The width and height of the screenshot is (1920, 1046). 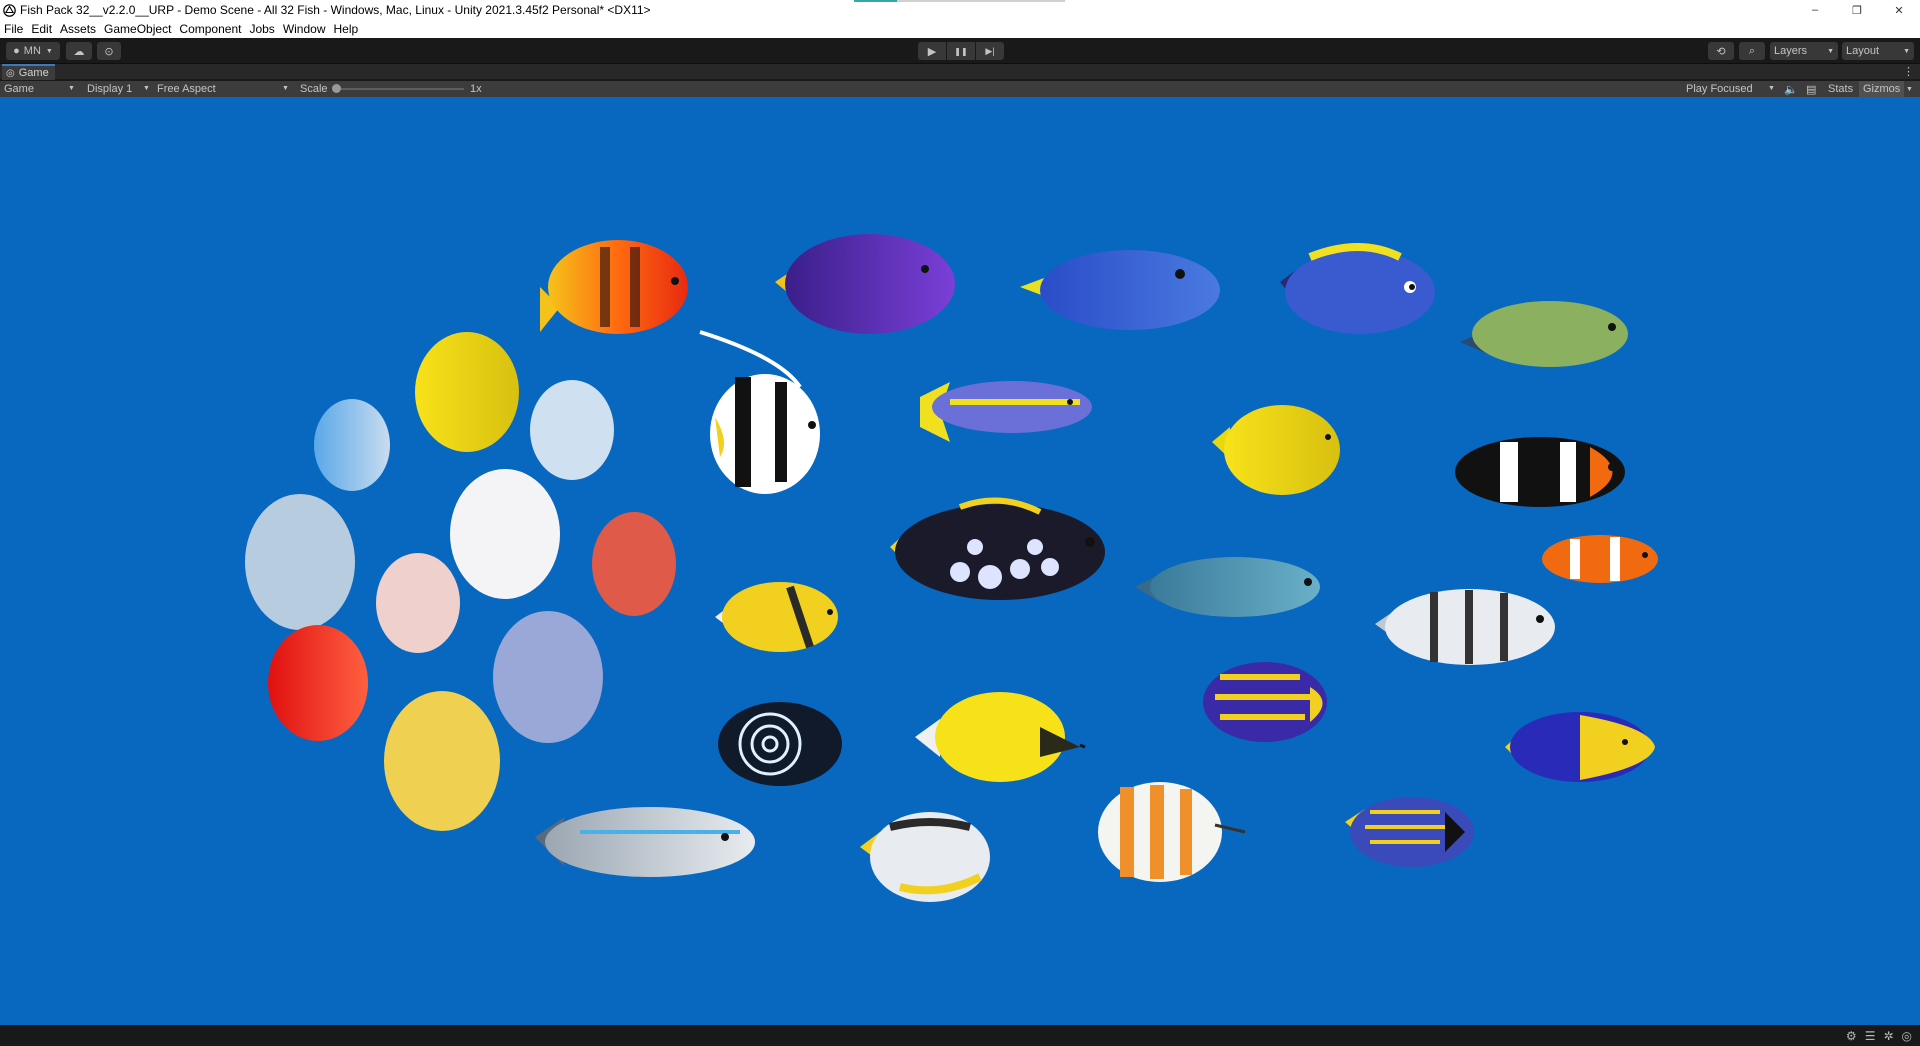 I want to click on tab-options-icon: ⋮, so click(x=1908, y=71).